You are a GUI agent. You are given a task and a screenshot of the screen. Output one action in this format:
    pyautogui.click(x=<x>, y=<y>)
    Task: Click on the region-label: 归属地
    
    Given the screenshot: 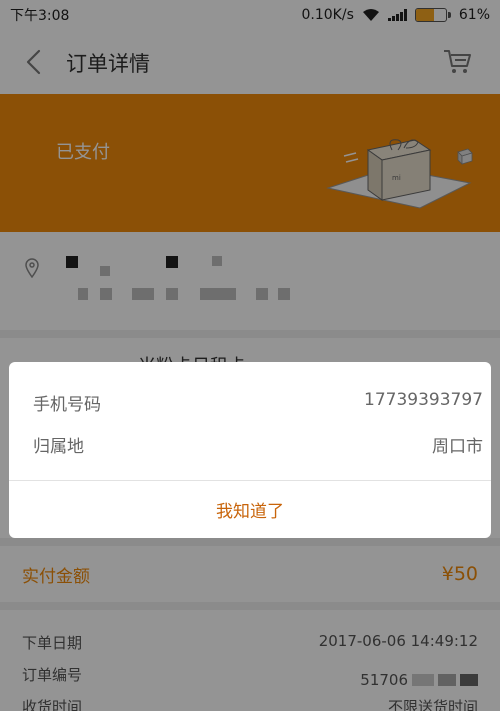 What is the action you would take?
    pyautogui.click(x=58, y=447)
    